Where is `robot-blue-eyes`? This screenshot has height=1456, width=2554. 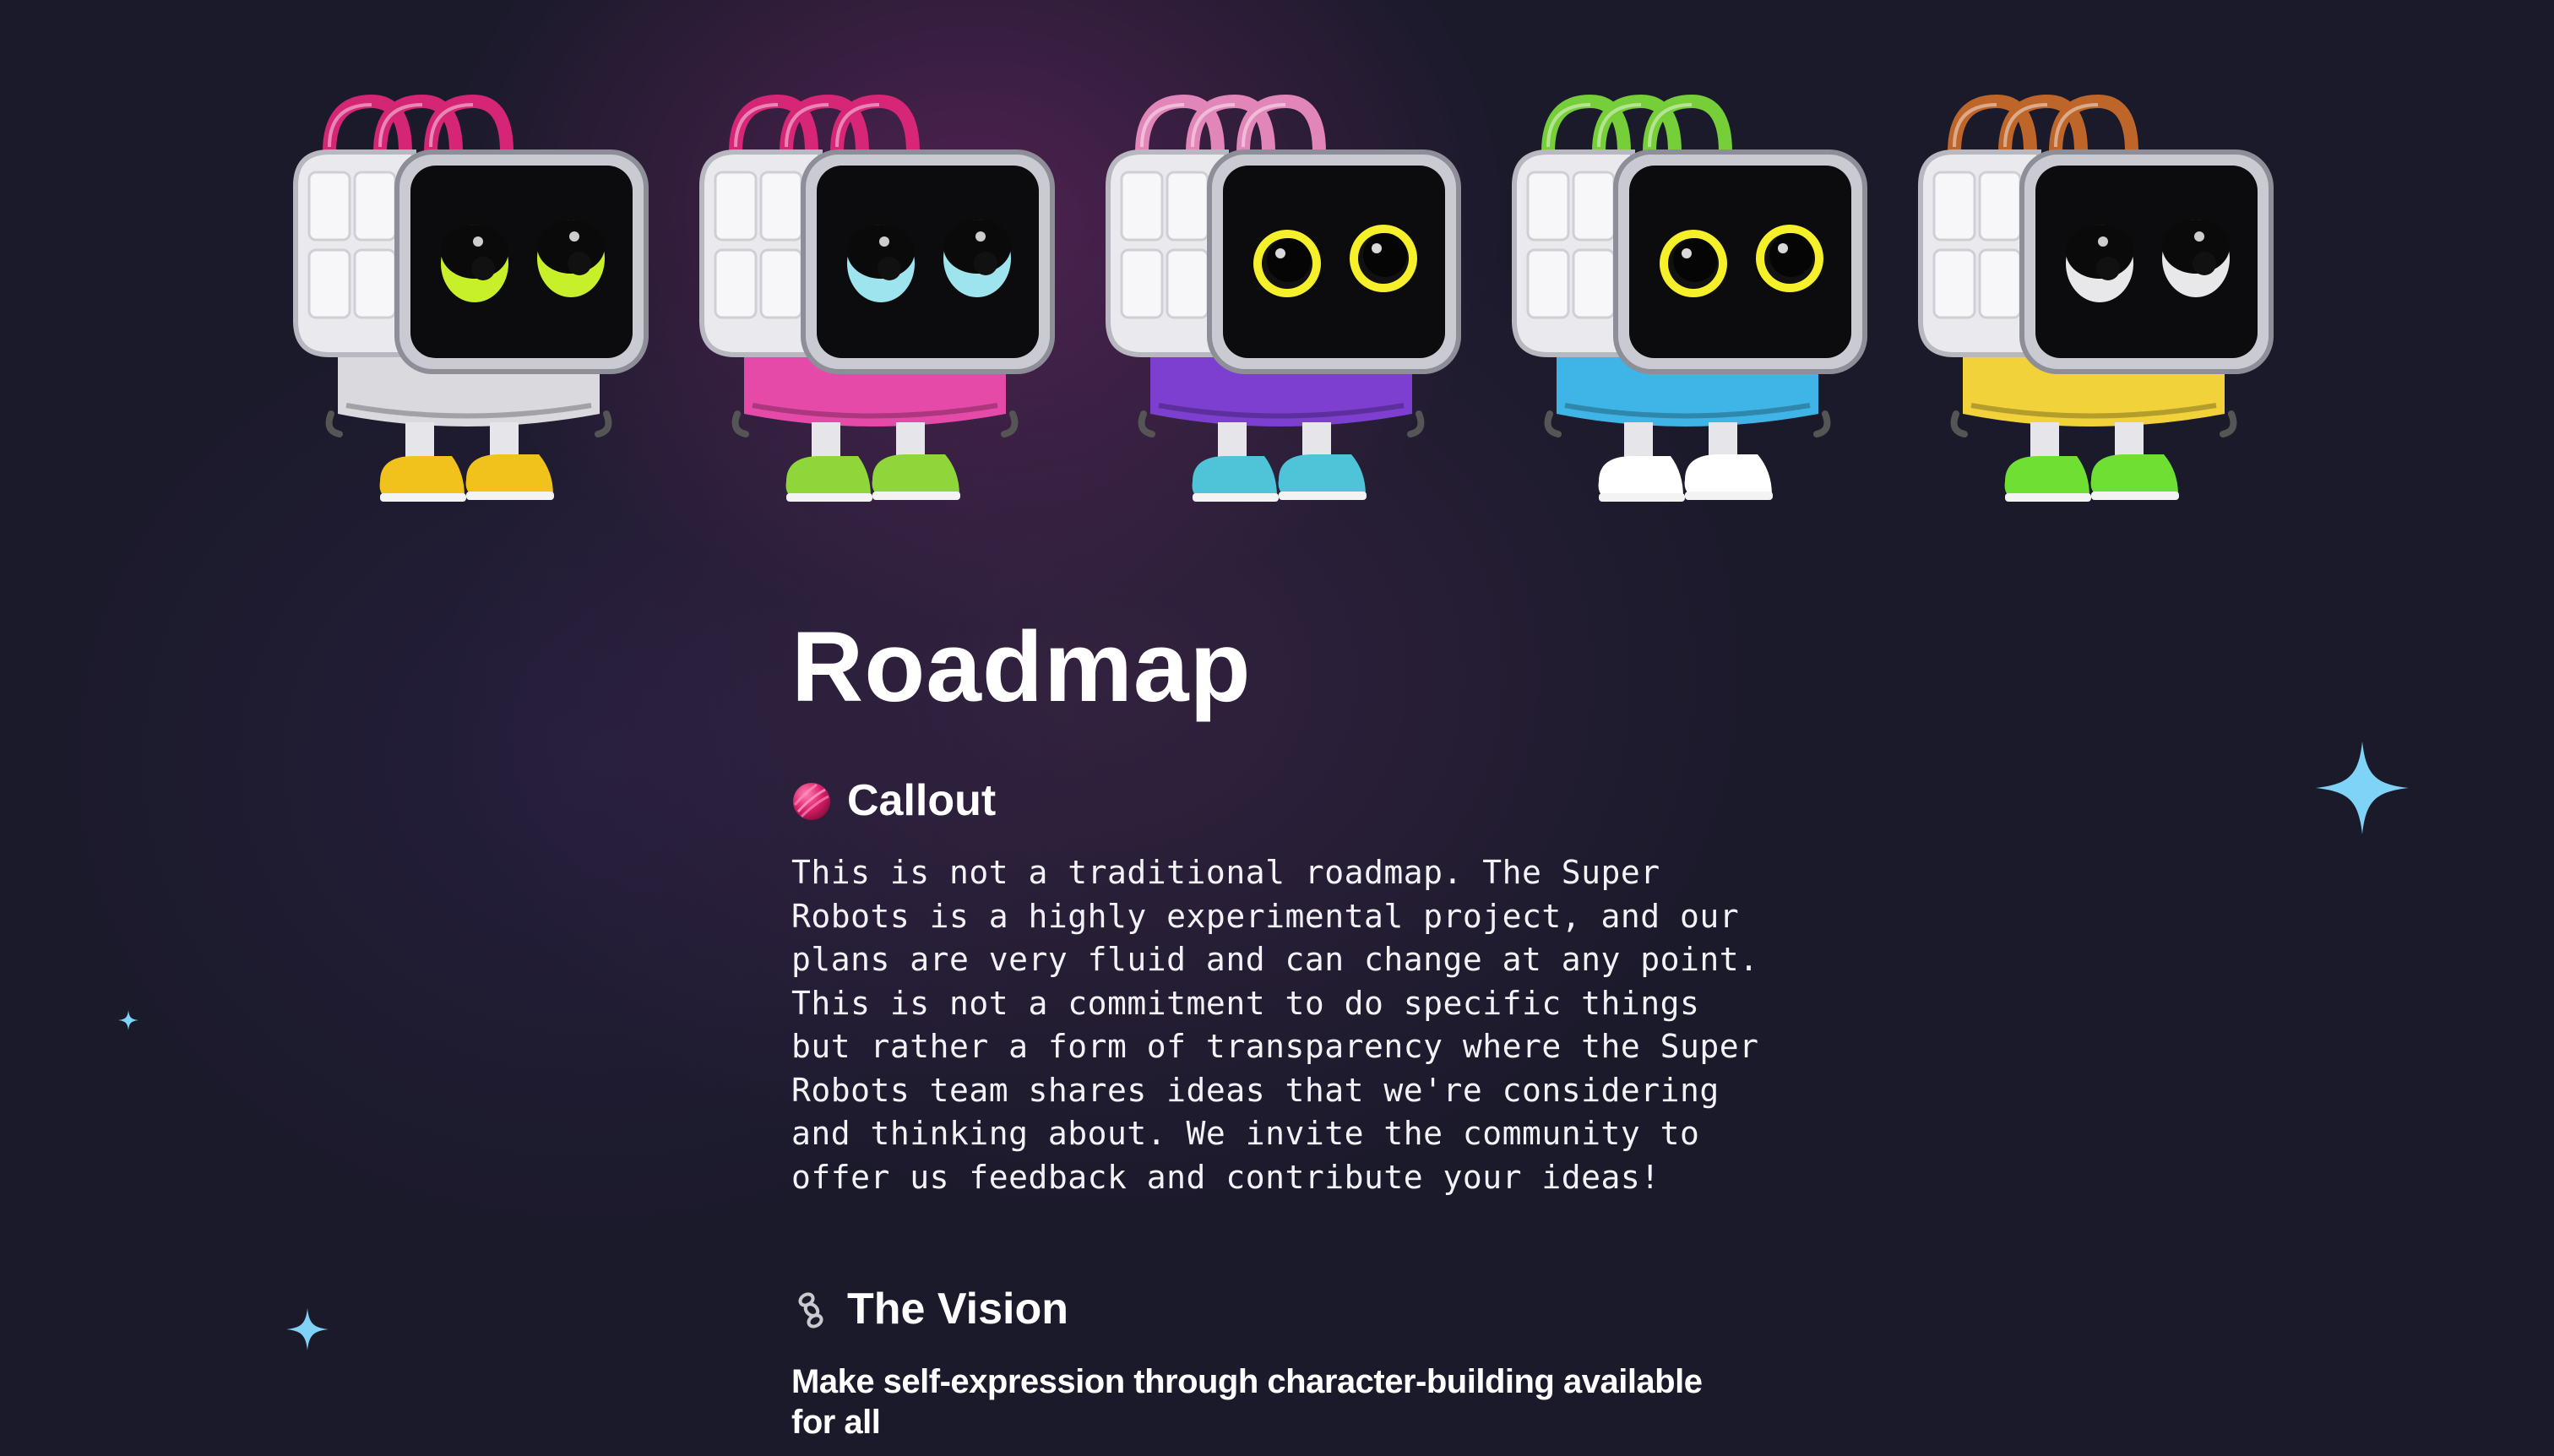 robot-blue-eyes is located at coordinates (871, 295).